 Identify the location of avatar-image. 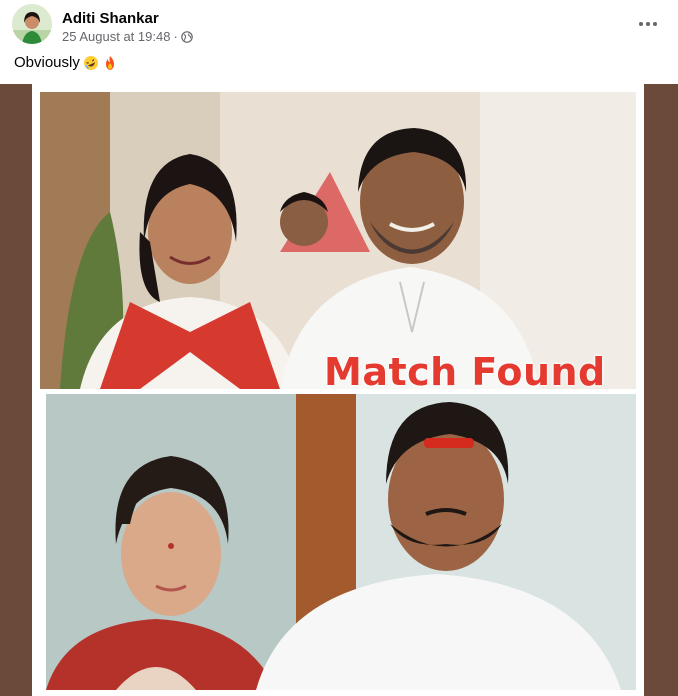
(32, 24).